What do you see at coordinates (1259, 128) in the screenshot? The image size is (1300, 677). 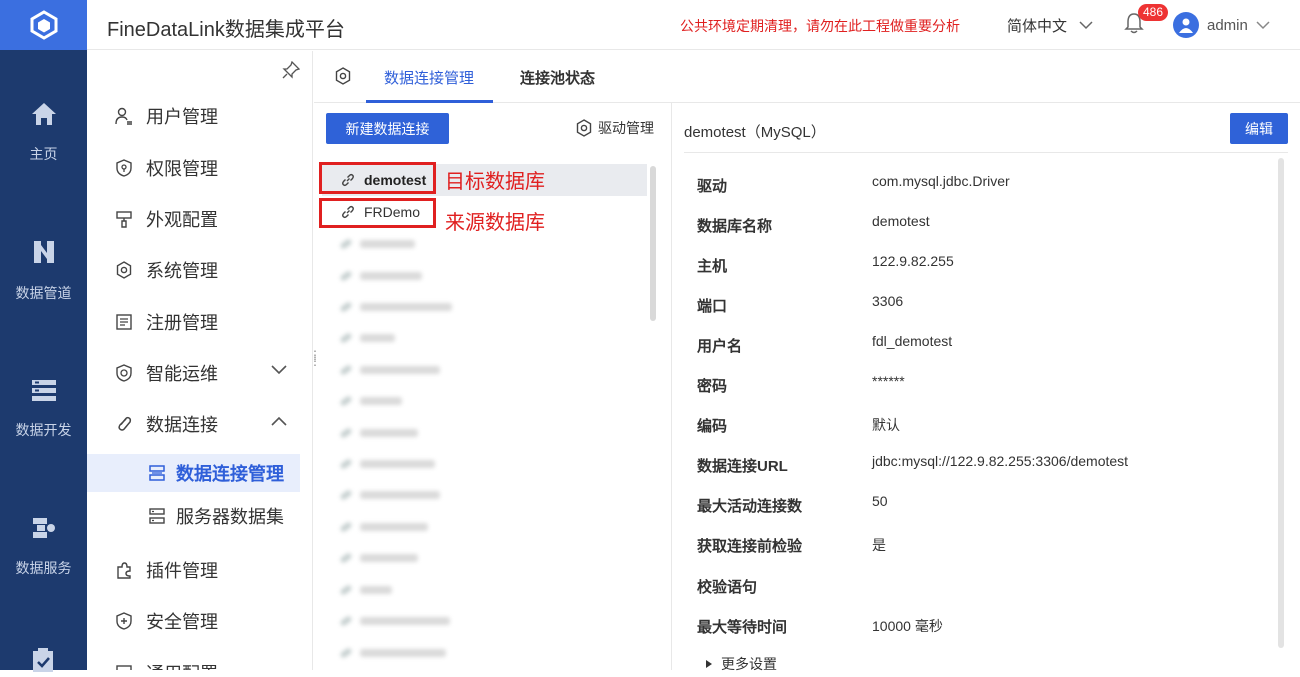 I see `edit-button: 编辑` at bounding box center [1259, 128].